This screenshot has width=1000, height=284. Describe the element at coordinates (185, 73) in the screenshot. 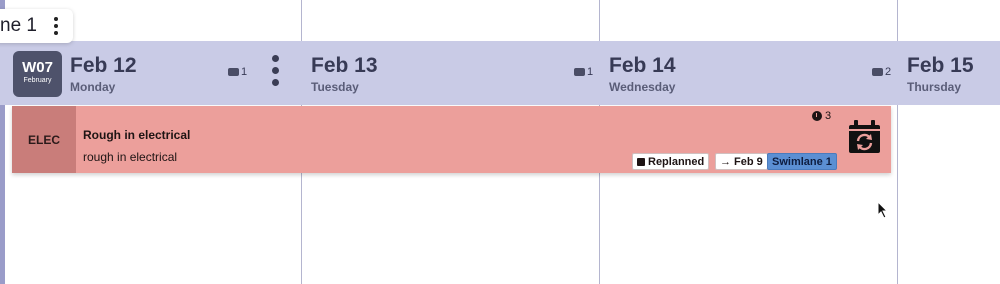

I see `day-column-header-feb-12: Feb 12 Monday 1` at that location.